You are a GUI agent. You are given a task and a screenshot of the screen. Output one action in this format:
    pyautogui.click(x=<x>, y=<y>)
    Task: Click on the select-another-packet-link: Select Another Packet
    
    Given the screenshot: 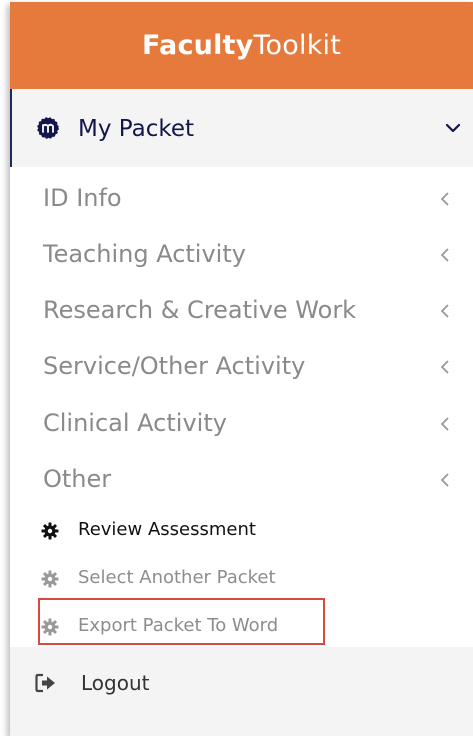 What is the action you would take?
    pyautogui.click(x=241, y=578)
    